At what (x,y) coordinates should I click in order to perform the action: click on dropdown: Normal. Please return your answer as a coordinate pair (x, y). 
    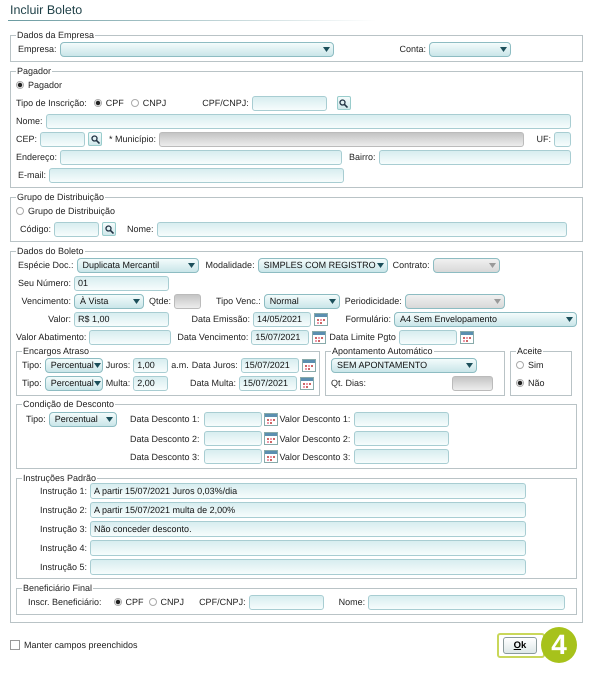
    Looking at the image, I should click on (302, 301).